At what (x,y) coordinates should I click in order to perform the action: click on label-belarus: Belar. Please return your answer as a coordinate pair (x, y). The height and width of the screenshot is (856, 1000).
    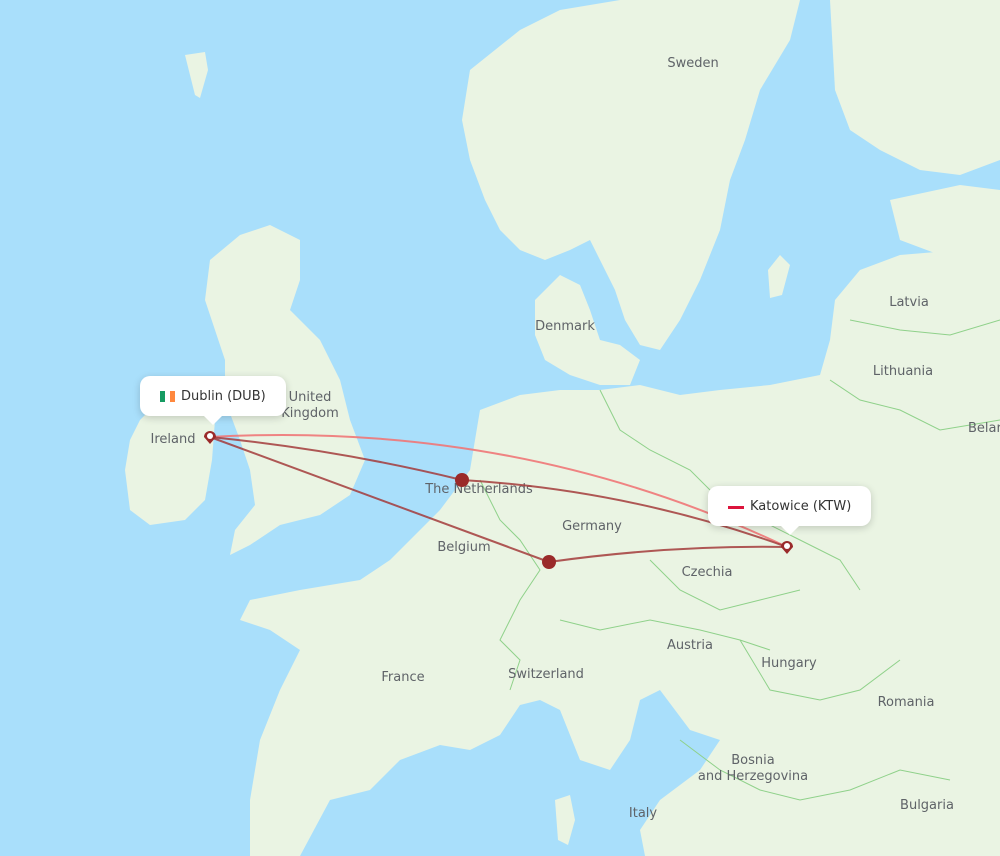
    Looking at the image, I should click on (984, 428).